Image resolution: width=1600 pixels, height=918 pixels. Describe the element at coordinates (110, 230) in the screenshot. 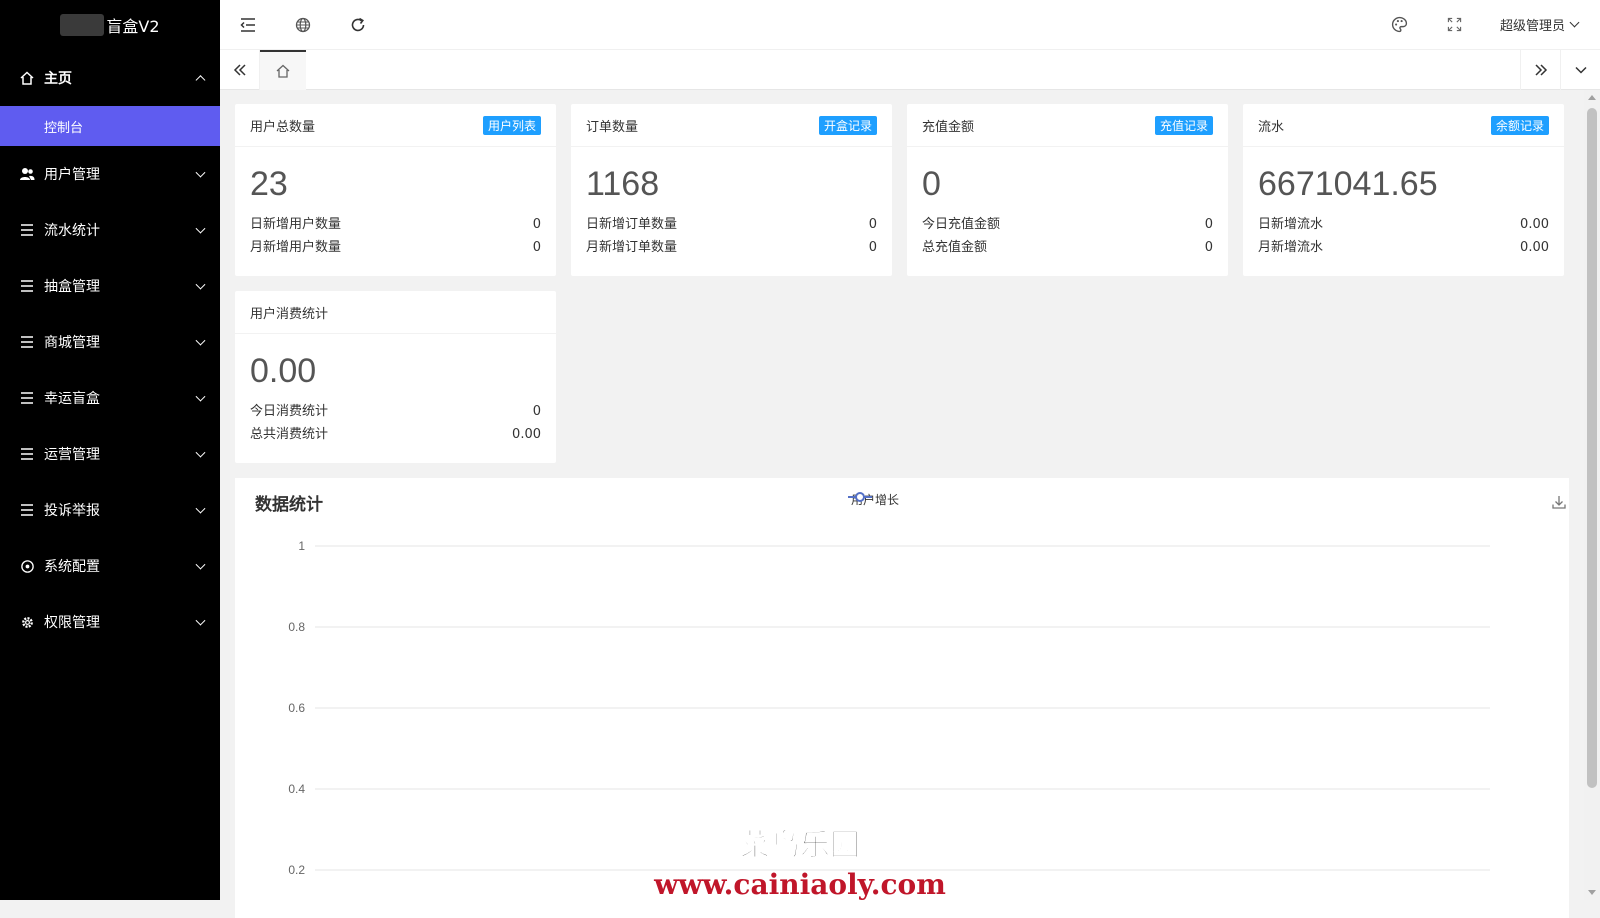

I see `sidebar-item-flow-stats: 流水统计` at that location.